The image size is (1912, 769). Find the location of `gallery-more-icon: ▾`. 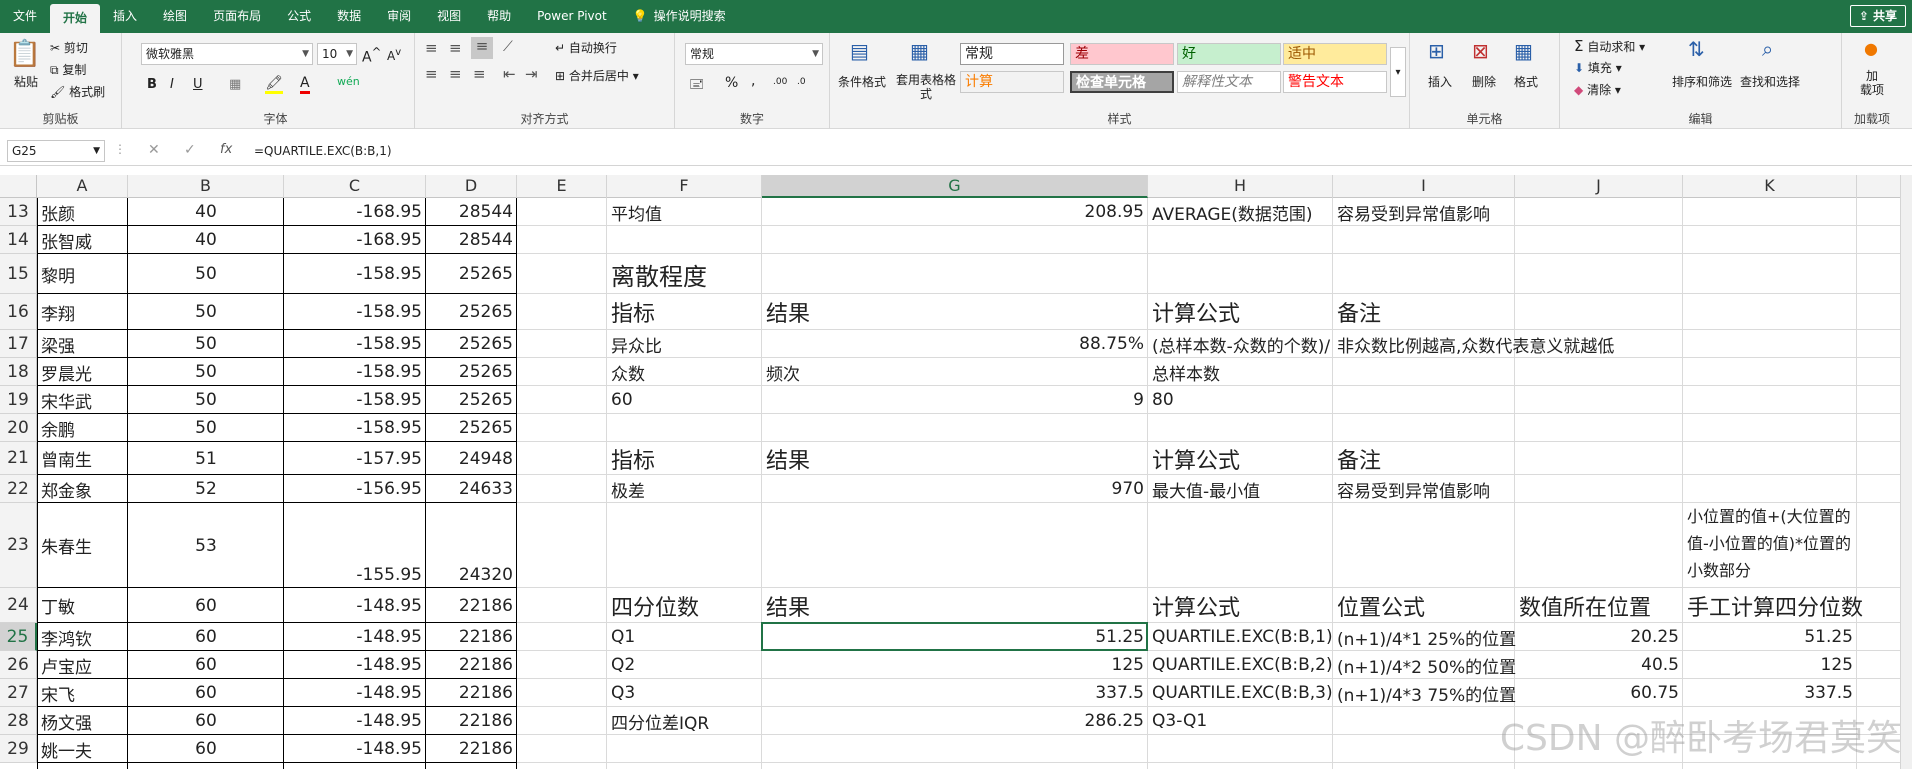

gallery-more-icon: ▾ is located at coordinates (1398, 72).